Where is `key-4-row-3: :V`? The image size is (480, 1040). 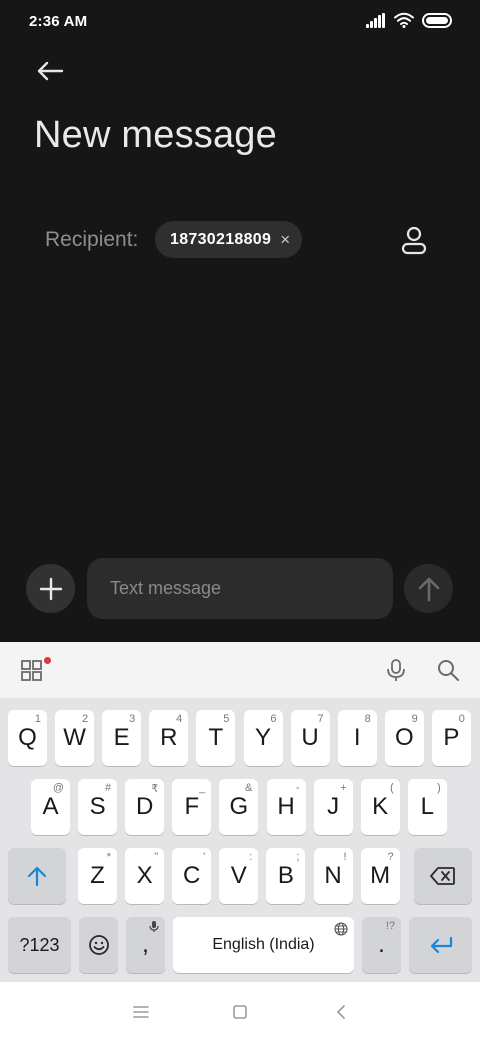 key-4-row-3: :V is located at coordinates (239, 876).